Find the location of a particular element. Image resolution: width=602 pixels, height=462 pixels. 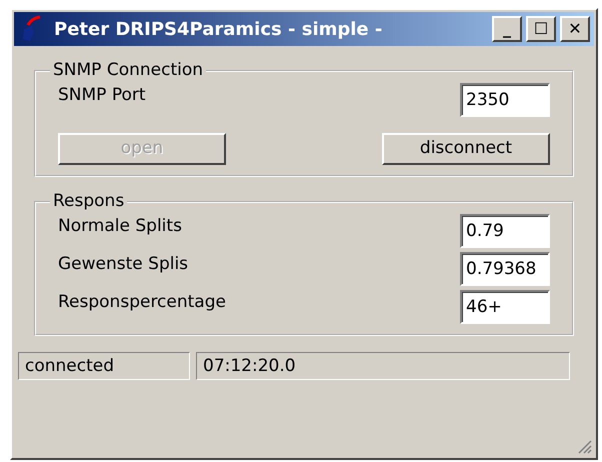

window-title: Peter DRIPS4Paramics - simple - is located at coordinates (219, 30).